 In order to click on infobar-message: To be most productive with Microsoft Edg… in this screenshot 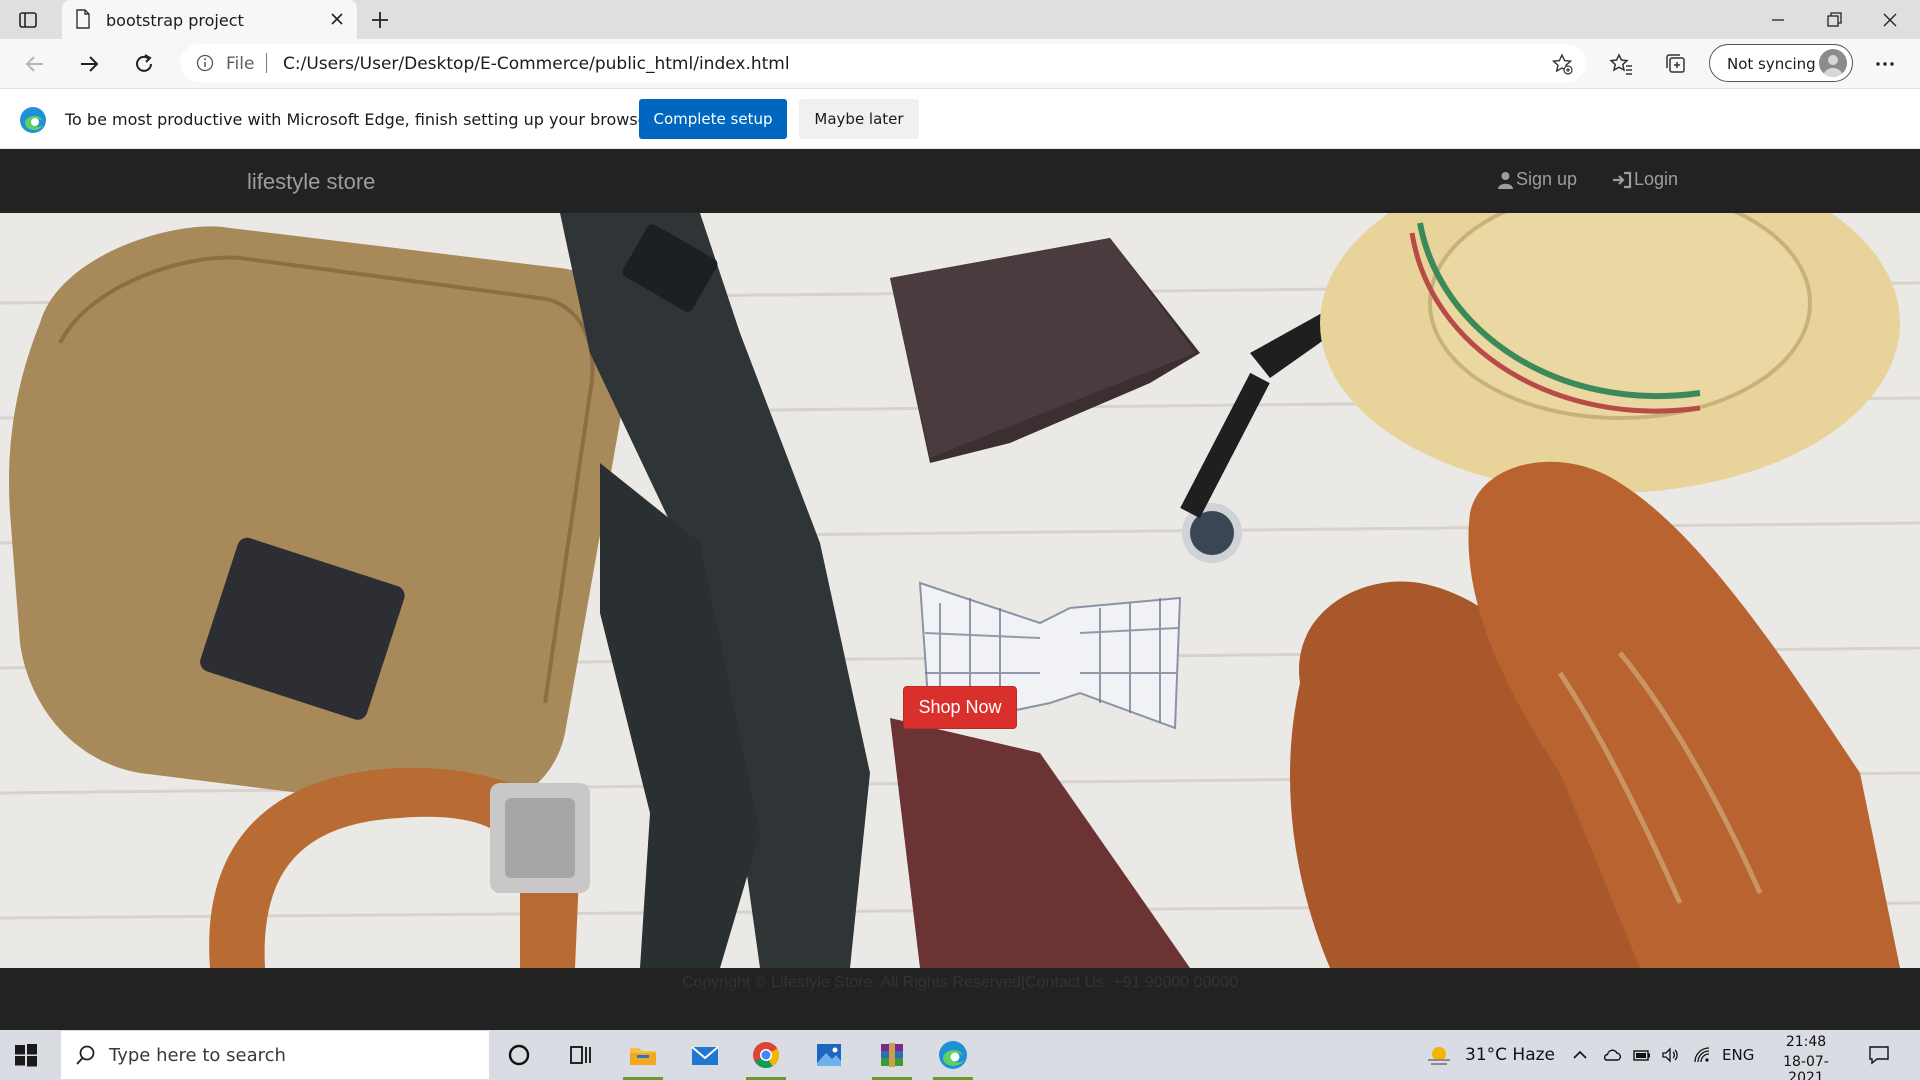, I will do `click(361, 119)`.